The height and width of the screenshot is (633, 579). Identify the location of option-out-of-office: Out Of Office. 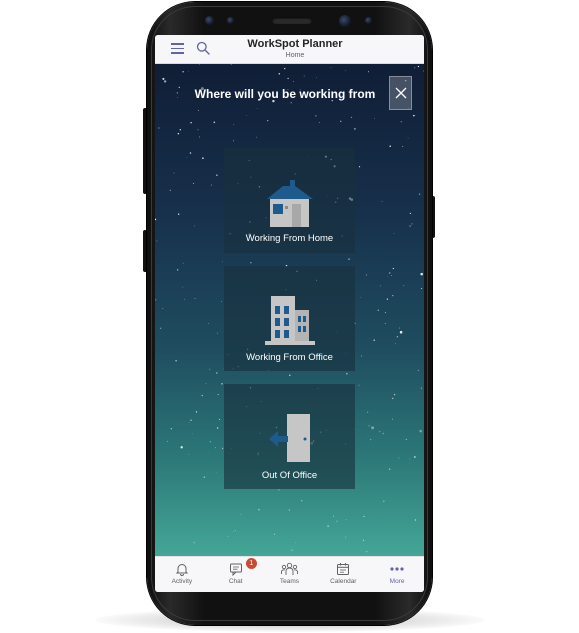
(289, 436).